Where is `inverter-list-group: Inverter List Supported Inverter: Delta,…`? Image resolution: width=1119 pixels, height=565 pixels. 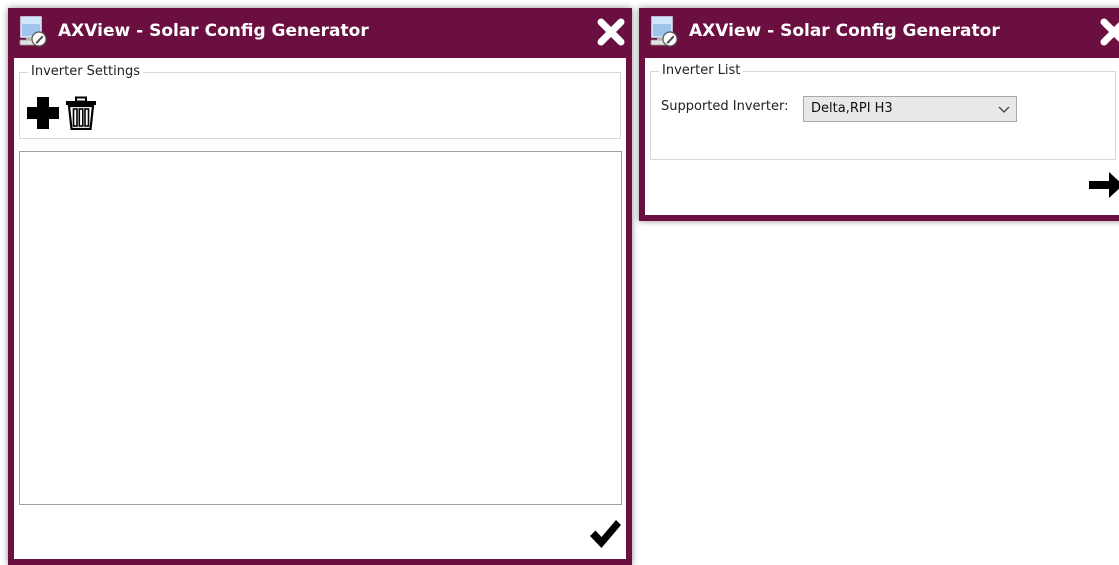 inverter-list-group: Inverter List Supported Inverter: Delta,… is located at coordinates (883, 111).